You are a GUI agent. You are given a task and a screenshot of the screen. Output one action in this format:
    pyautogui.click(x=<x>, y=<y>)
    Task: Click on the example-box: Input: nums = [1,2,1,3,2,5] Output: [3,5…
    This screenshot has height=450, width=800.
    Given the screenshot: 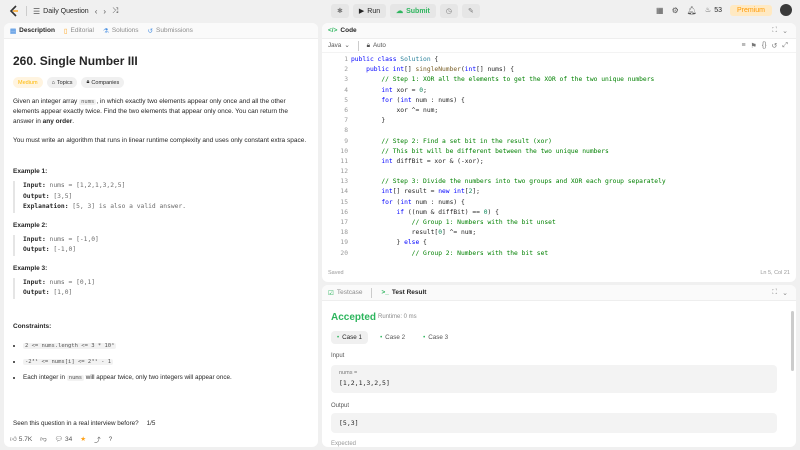 What is the action you would take?
    pyautogui.click(x=161, y=197)
    